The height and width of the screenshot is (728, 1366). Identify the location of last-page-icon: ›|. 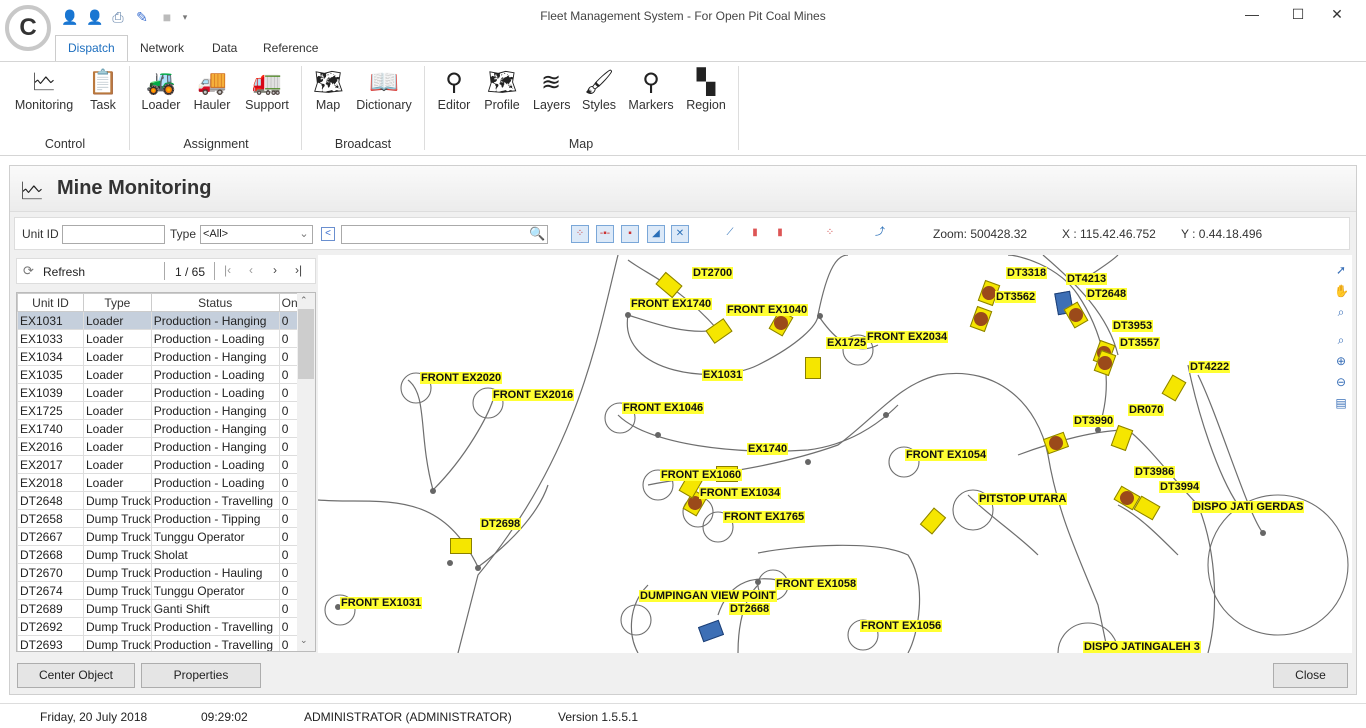
(298, 270).